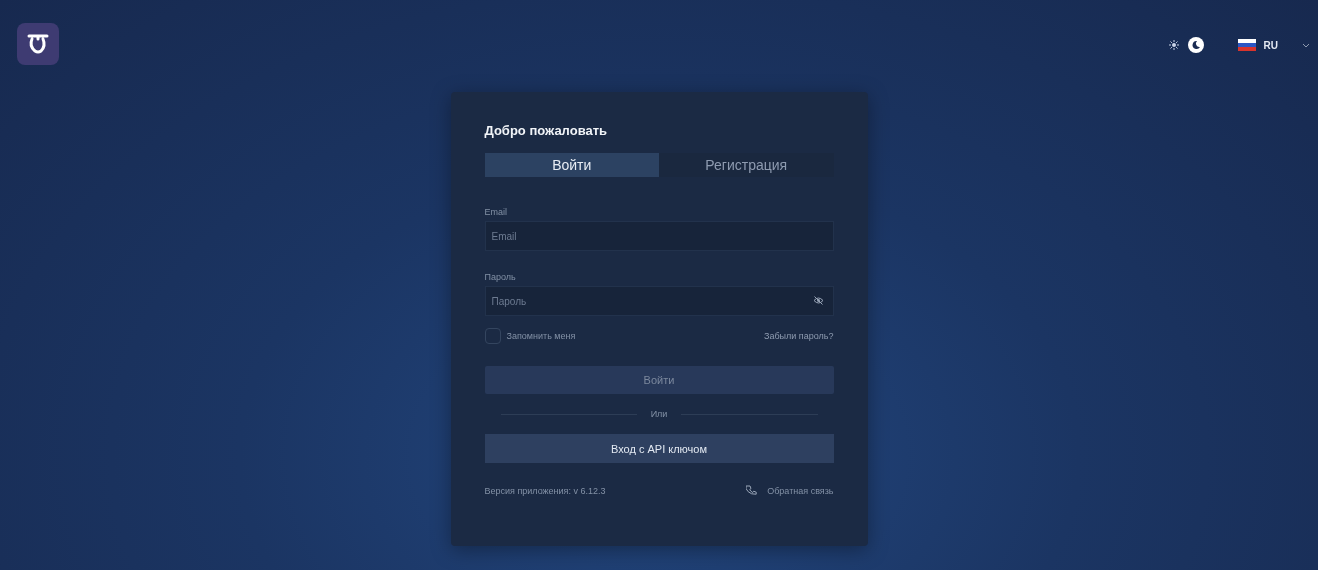 The height and width of the screenshot is (570, 1318). Describe the element at coordinates (492, 336) in the screenshot. I see `remember-checkbox` at that location.